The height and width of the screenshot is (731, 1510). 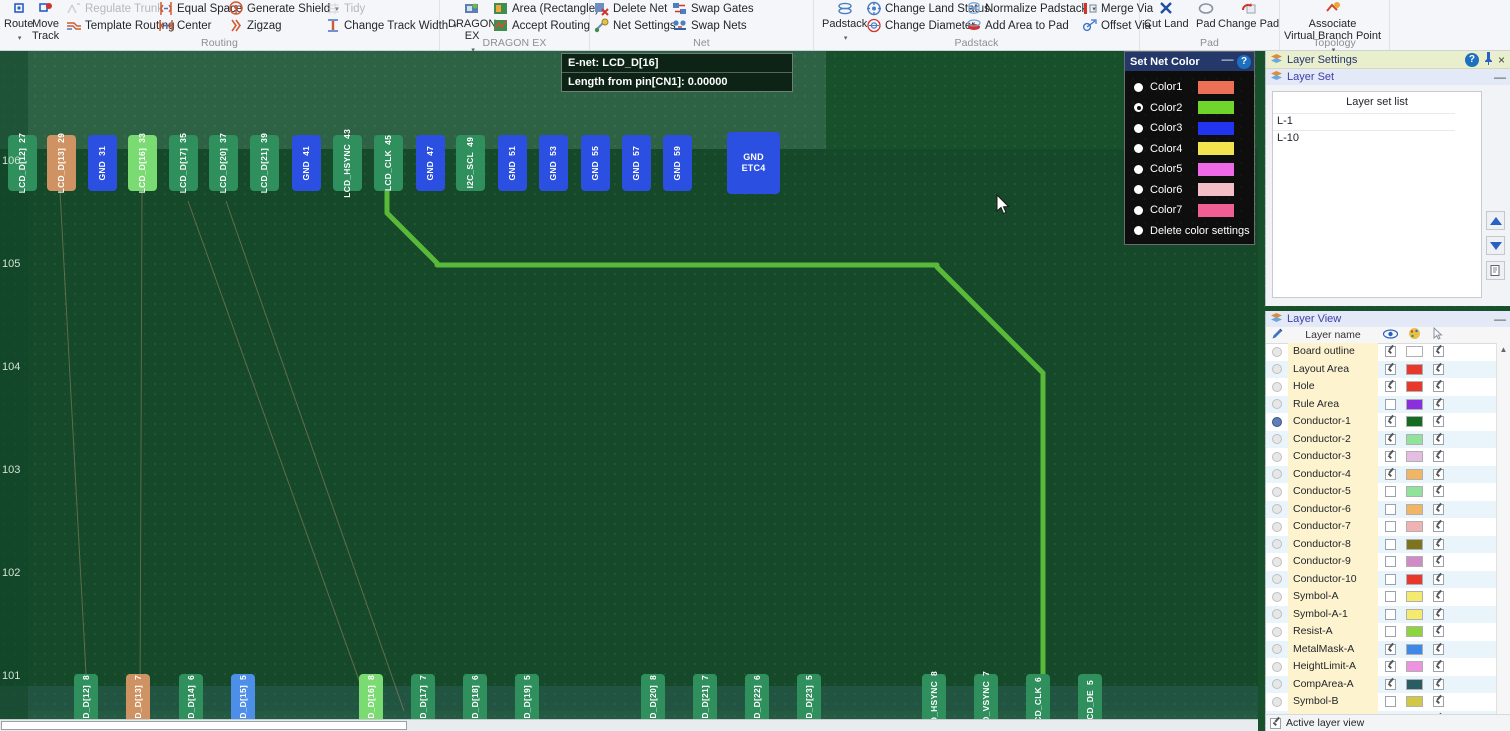 What do you see at coordinates (1382, 649) in the screenshot?
I see `layer-view-row: MetalMask-A` at bounding box center [1382, 649].